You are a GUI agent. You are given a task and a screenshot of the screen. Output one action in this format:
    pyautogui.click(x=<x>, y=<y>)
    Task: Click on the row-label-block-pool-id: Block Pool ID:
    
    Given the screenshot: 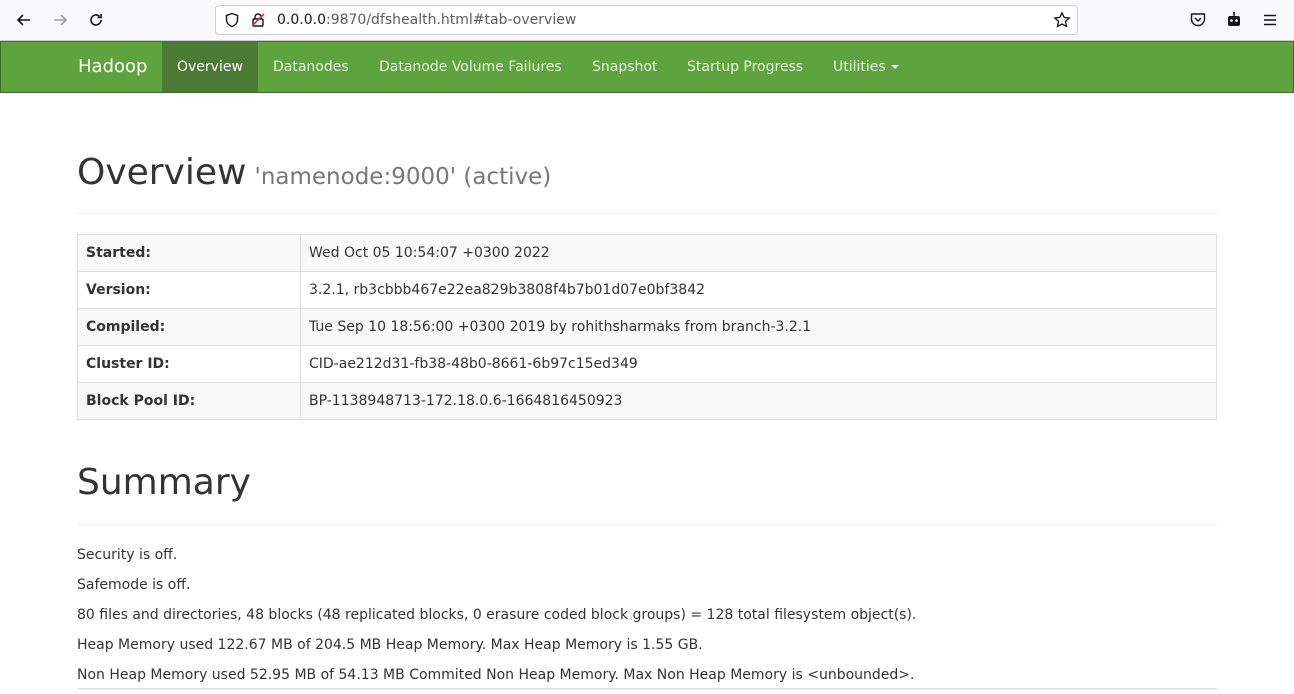 What is the action you would take?
    pyautogui.click(x=189, y=401)
    